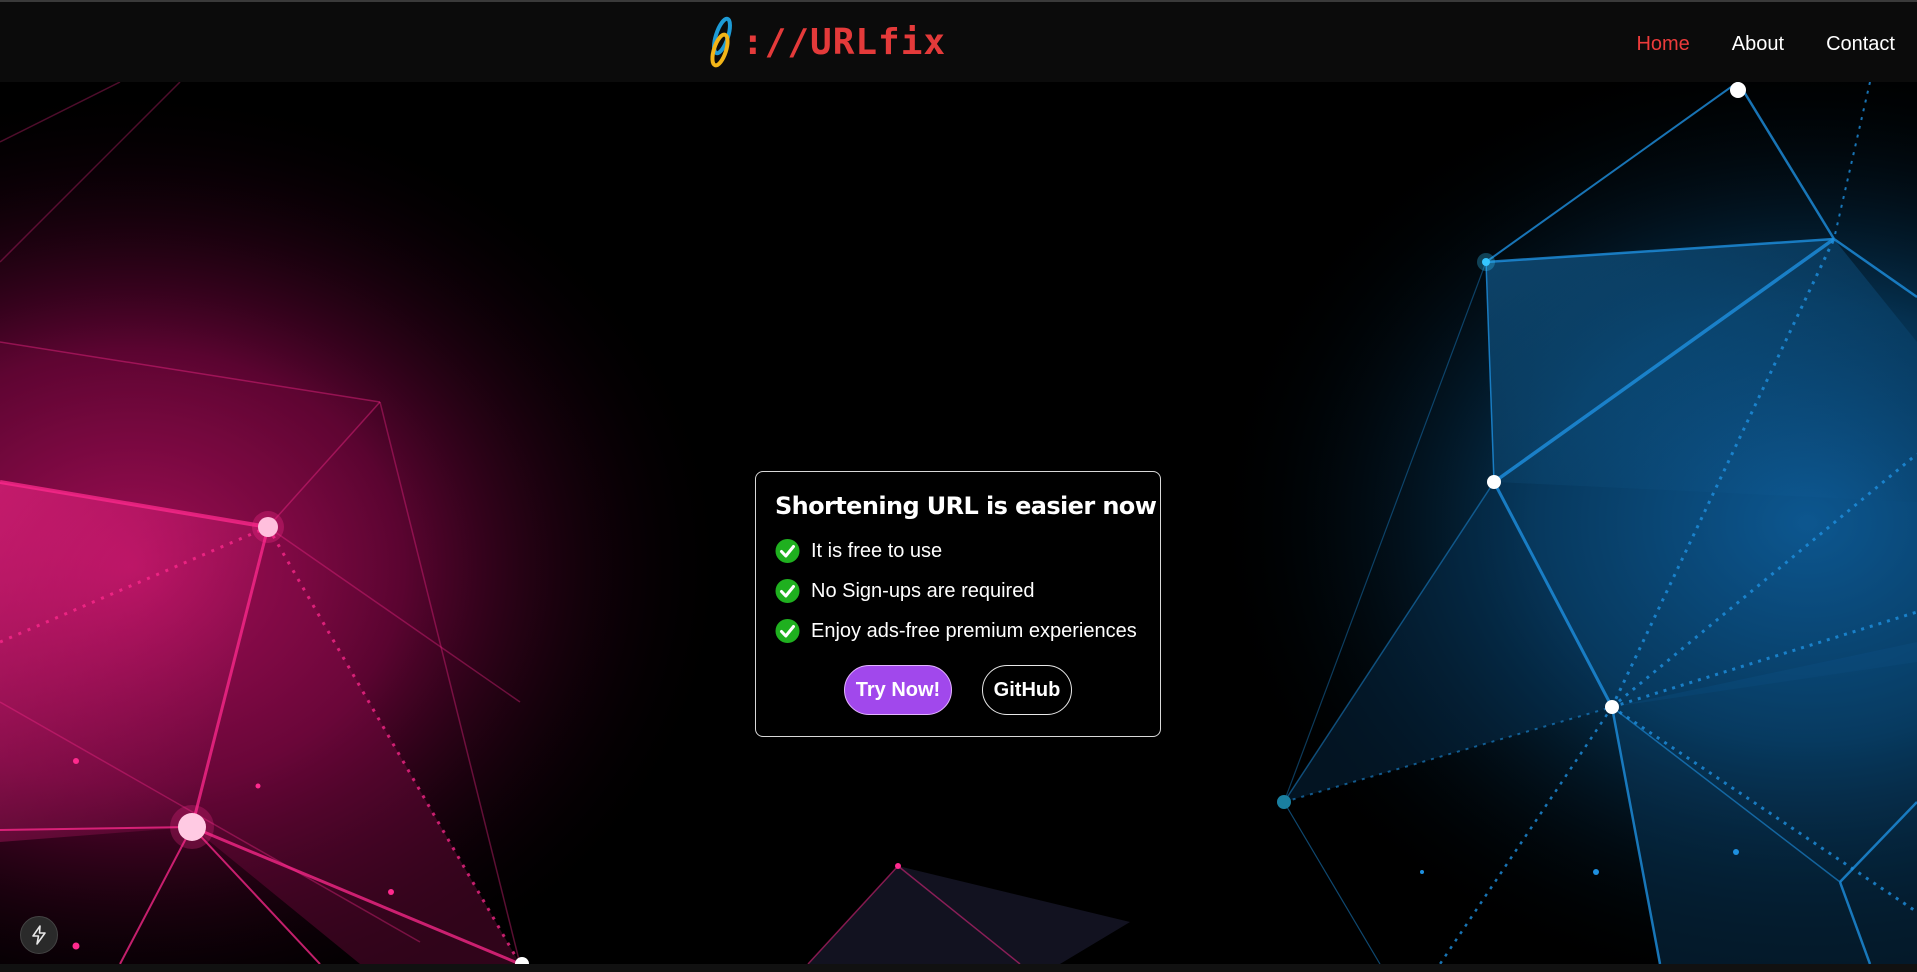 This screenshot has height=972, width=1917. I want to click on feature-text: No Sign-ups are required, so click(923, 590).